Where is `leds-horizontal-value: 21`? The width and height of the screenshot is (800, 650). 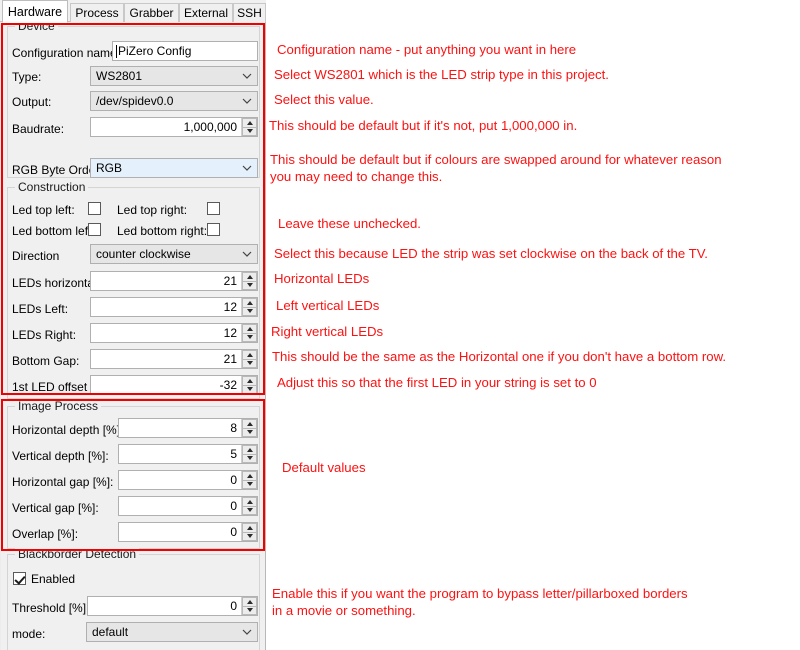 leds-horizontal-value: 21 is located at coordinates (230, 281).